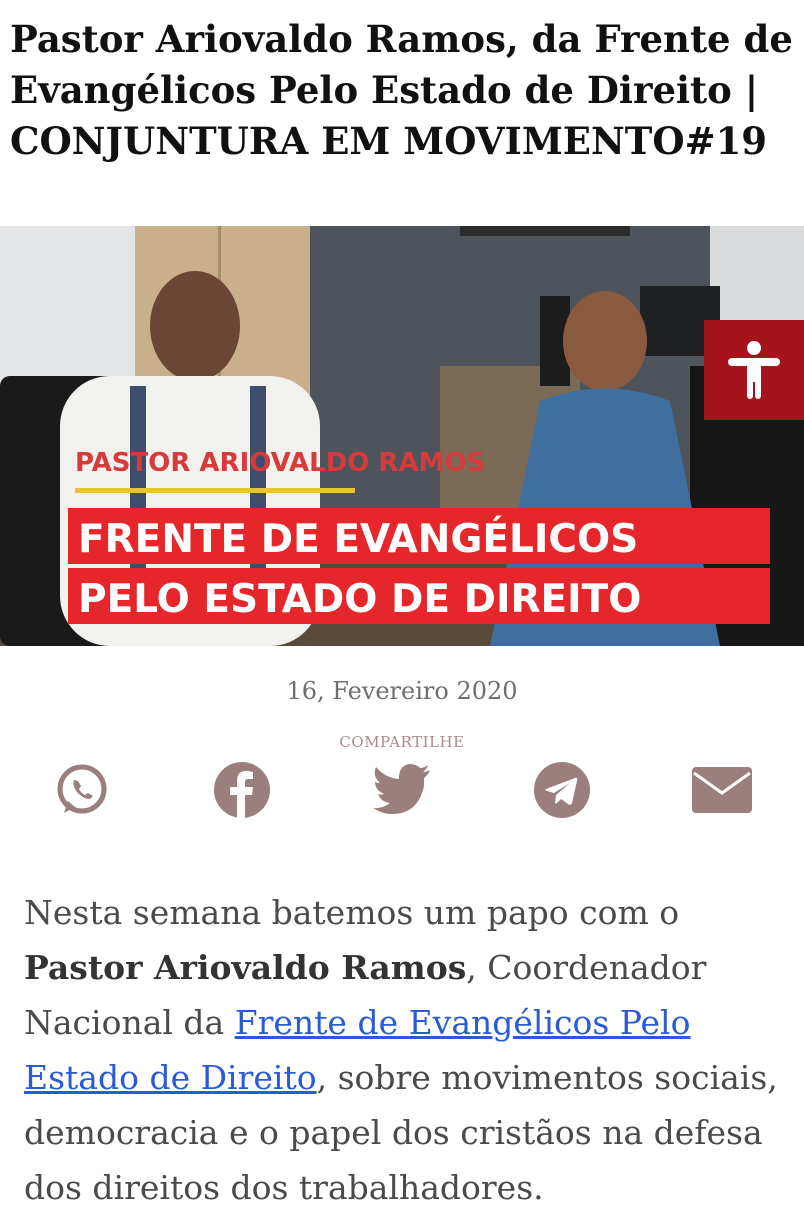 This screenshot has width=804, height=1215. What do you see at coordinates (280, 463) in the screenshot?
I see `name-caption: PASTOR ARIOVALDO RAMOS` at bounding box center [280, 463].